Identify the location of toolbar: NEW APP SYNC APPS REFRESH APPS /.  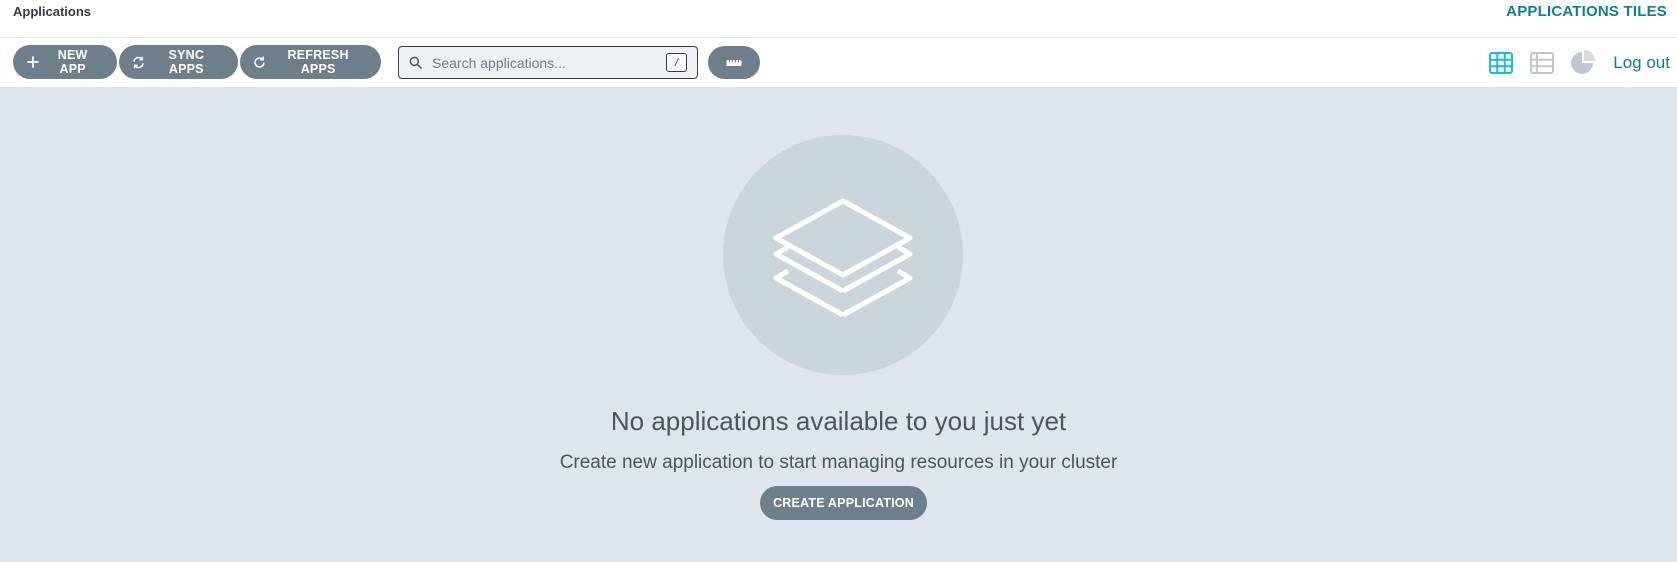
(838, 63).